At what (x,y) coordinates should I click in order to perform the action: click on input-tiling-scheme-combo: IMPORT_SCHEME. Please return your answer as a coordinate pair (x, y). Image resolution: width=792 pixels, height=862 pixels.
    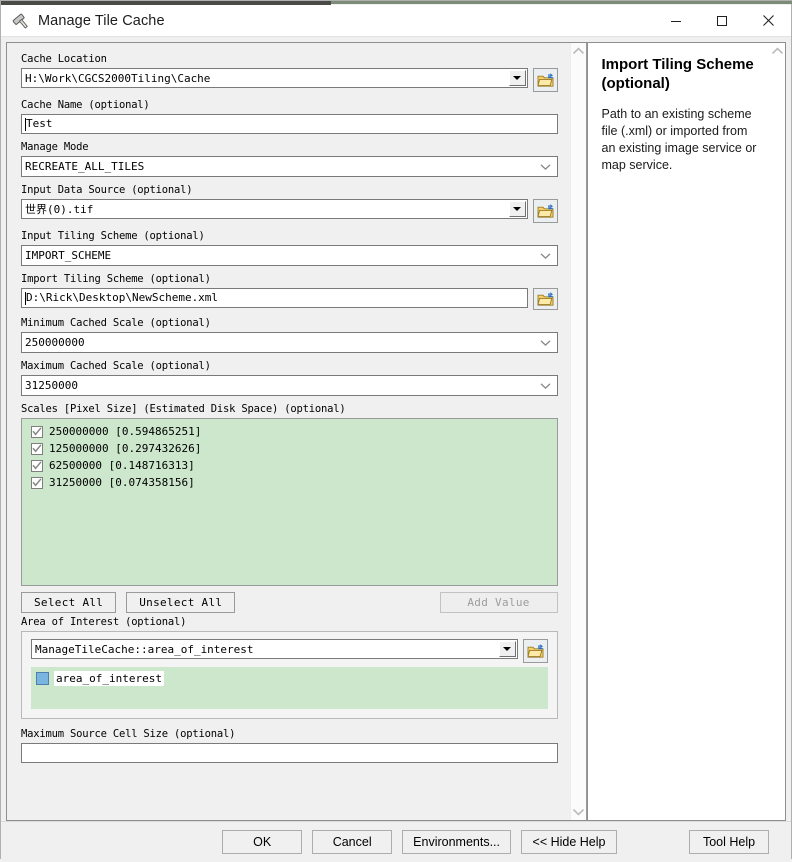
    Looking at the image, I should click on (289, 255).